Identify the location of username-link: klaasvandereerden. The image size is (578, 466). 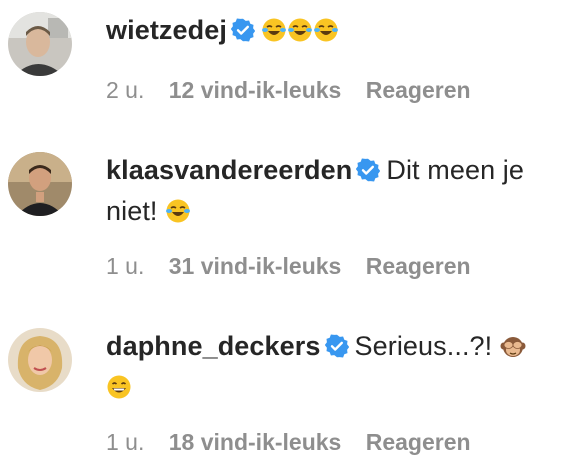
(229, 170).